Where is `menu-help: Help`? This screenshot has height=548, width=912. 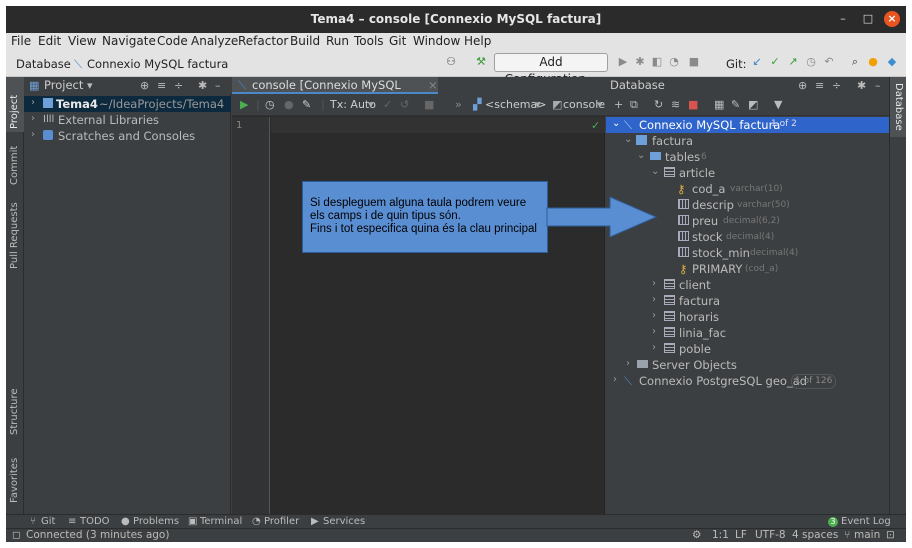 menu-help: Help is located at coordinates (477, 41).